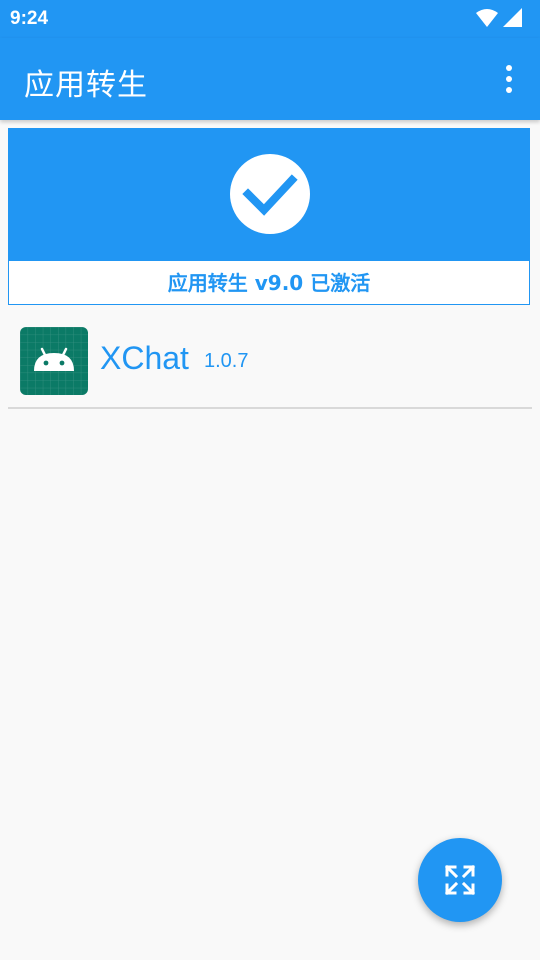 Image resolution: width=540 pixels, height=960 pixels. Describe the element at coordinates (487, 18) in the screenshot. I see `wifi-icon` at that location.